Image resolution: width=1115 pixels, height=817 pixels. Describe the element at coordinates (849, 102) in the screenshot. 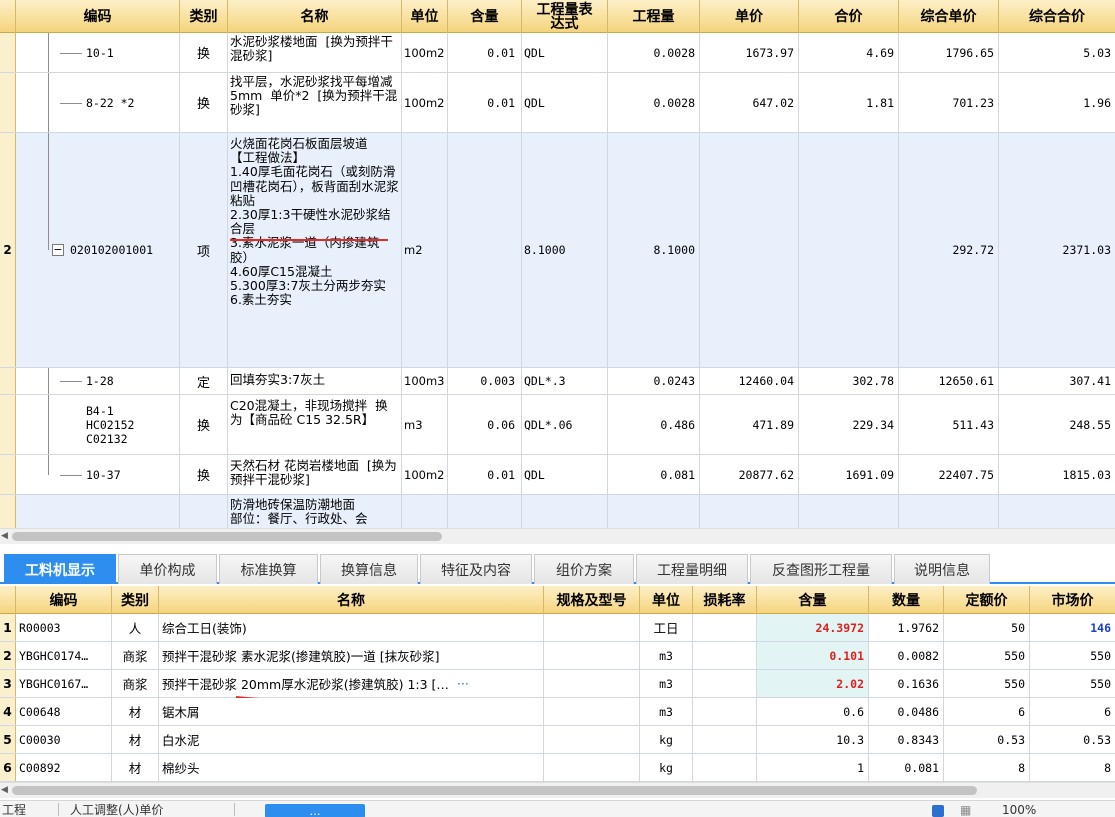

I see `total-price-cell: 1.81` at that location.